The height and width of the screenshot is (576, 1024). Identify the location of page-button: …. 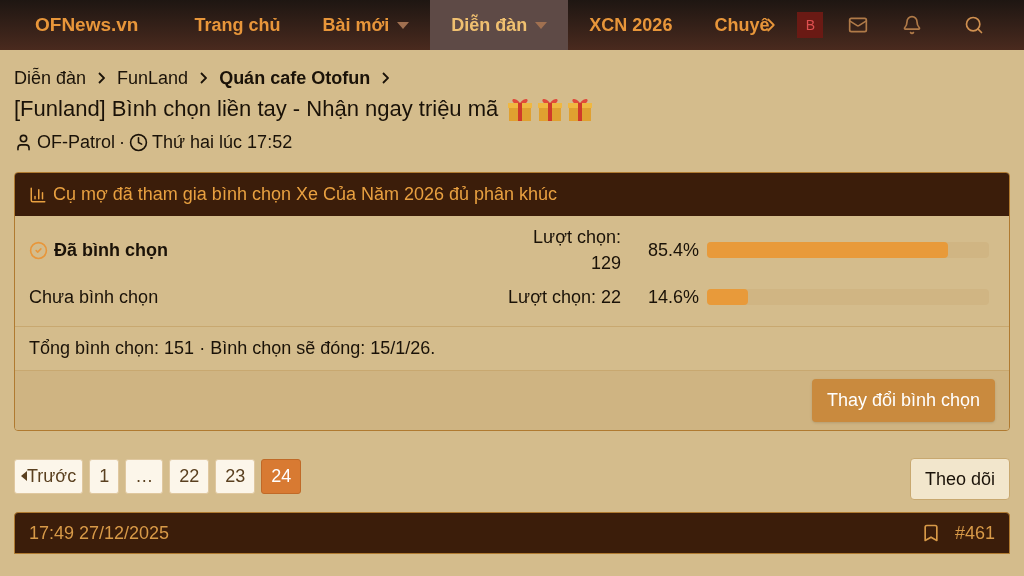
(144, 476).